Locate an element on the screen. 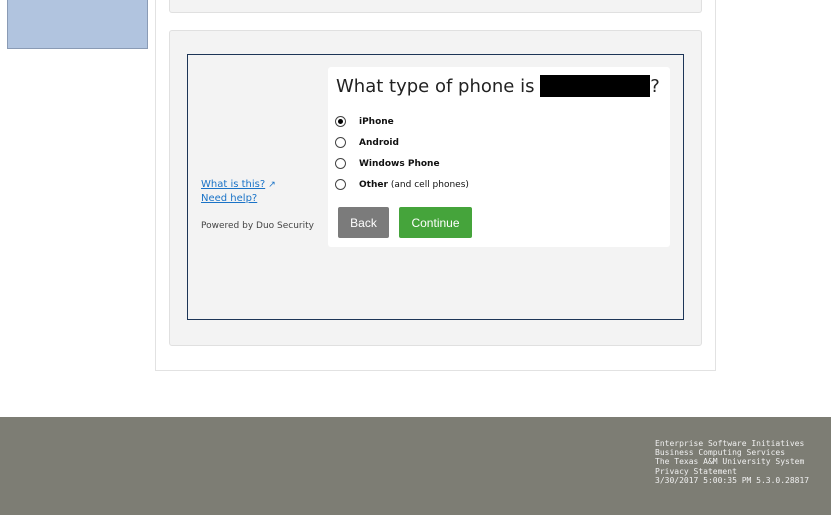 The image size is (831, 515). need-help-link: Need help? is located at coordinates (238, 199).